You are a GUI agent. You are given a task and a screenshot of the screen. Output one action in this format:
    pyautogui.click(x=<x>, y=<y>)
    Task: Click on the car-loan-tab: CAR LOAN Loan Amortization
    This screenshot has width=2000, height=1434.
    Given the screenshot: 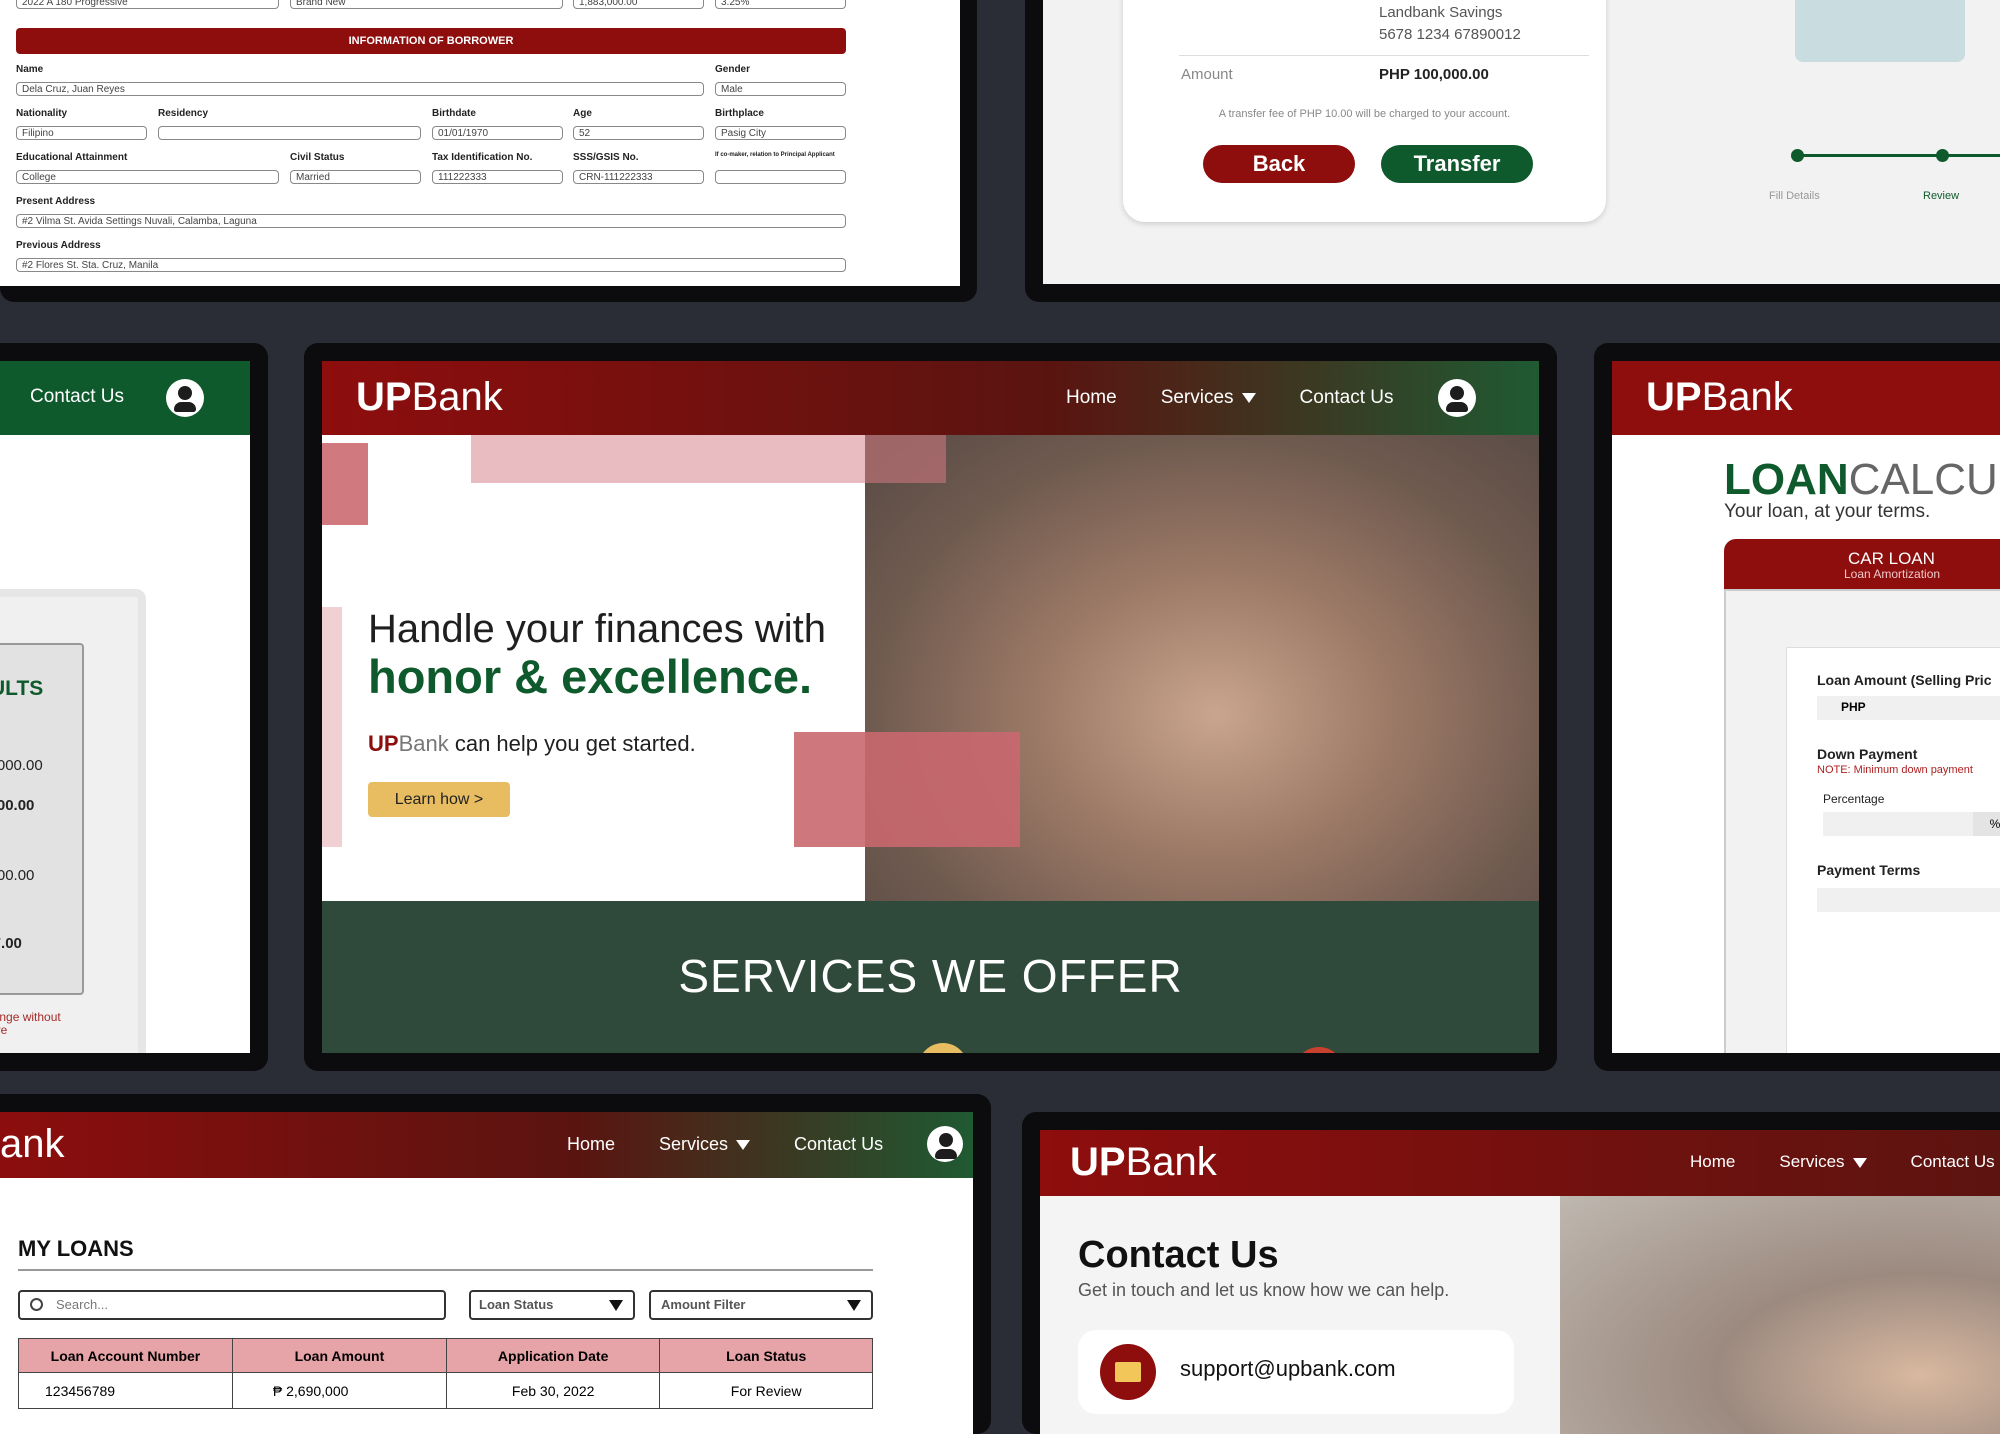 What is the action you would take?
    pyautogui.click(x=1862, y=564)
    